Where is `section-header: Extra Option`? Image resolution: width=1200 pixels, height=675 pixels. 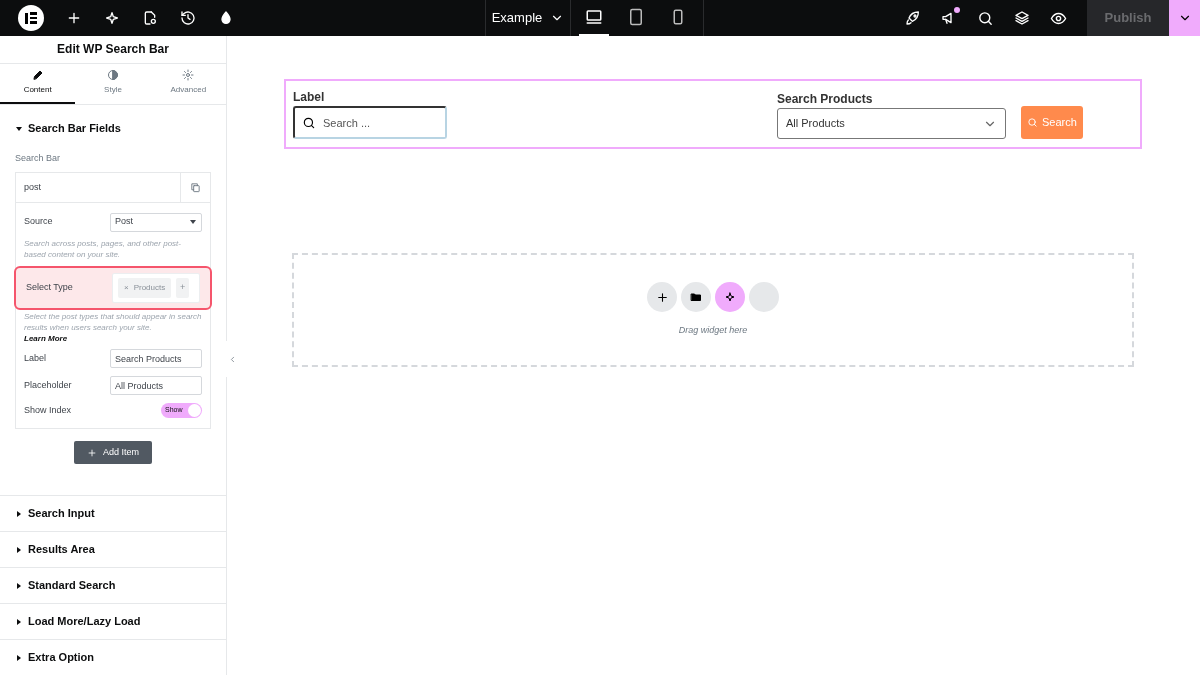 section-header: Extra Option is located at coordinates (113, 657).